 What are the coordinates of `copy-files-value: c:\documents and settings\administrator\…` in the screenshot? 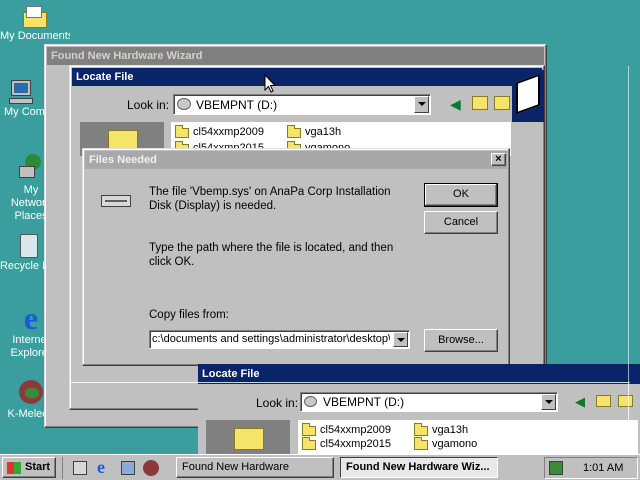 It's located at (271, 339).